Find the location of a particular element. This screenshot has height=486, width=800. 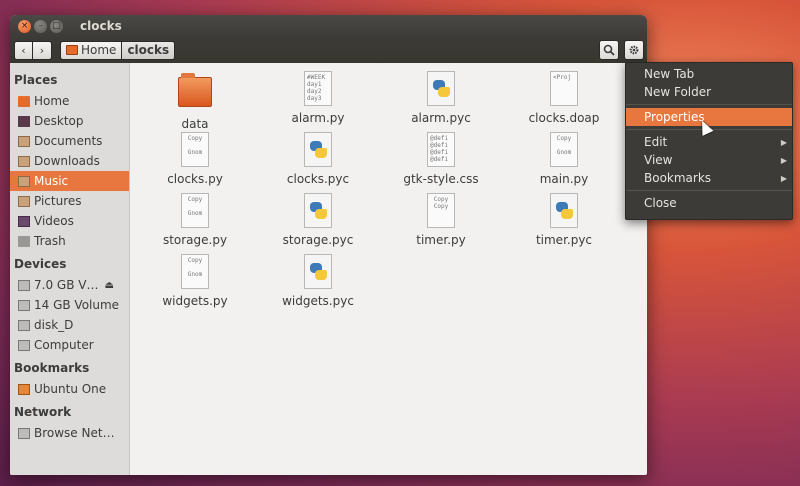

settings-button is located at coordinates (634, 50).